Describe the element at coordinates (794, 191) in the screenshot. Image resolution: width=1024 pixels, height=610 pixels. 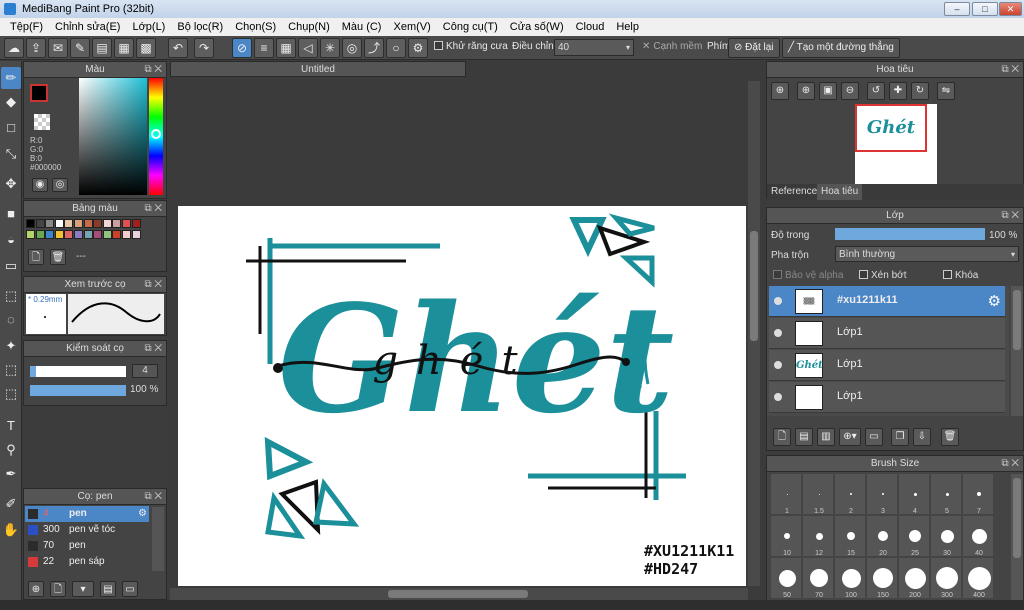
I see `tab-reference: Reference` at that location.